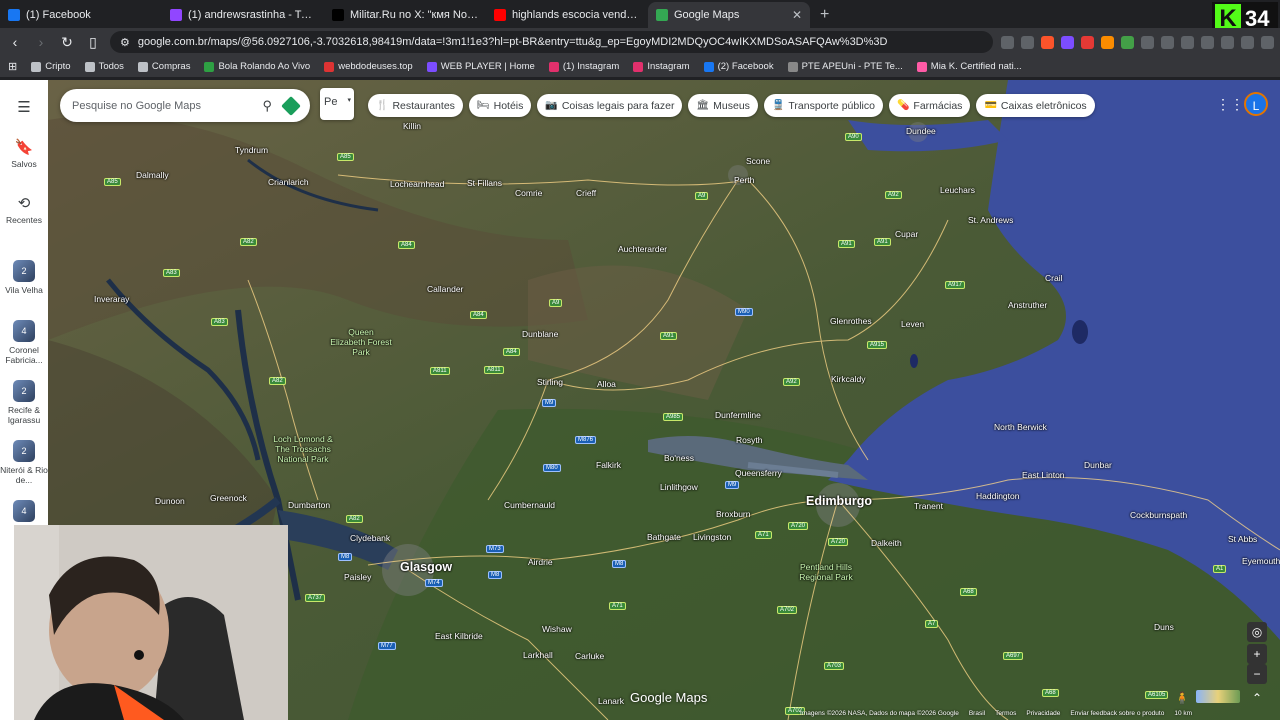  Describe the element at coordinates (104, 66) in the screenshot. I see `bookmark-item: Todos` at that location.